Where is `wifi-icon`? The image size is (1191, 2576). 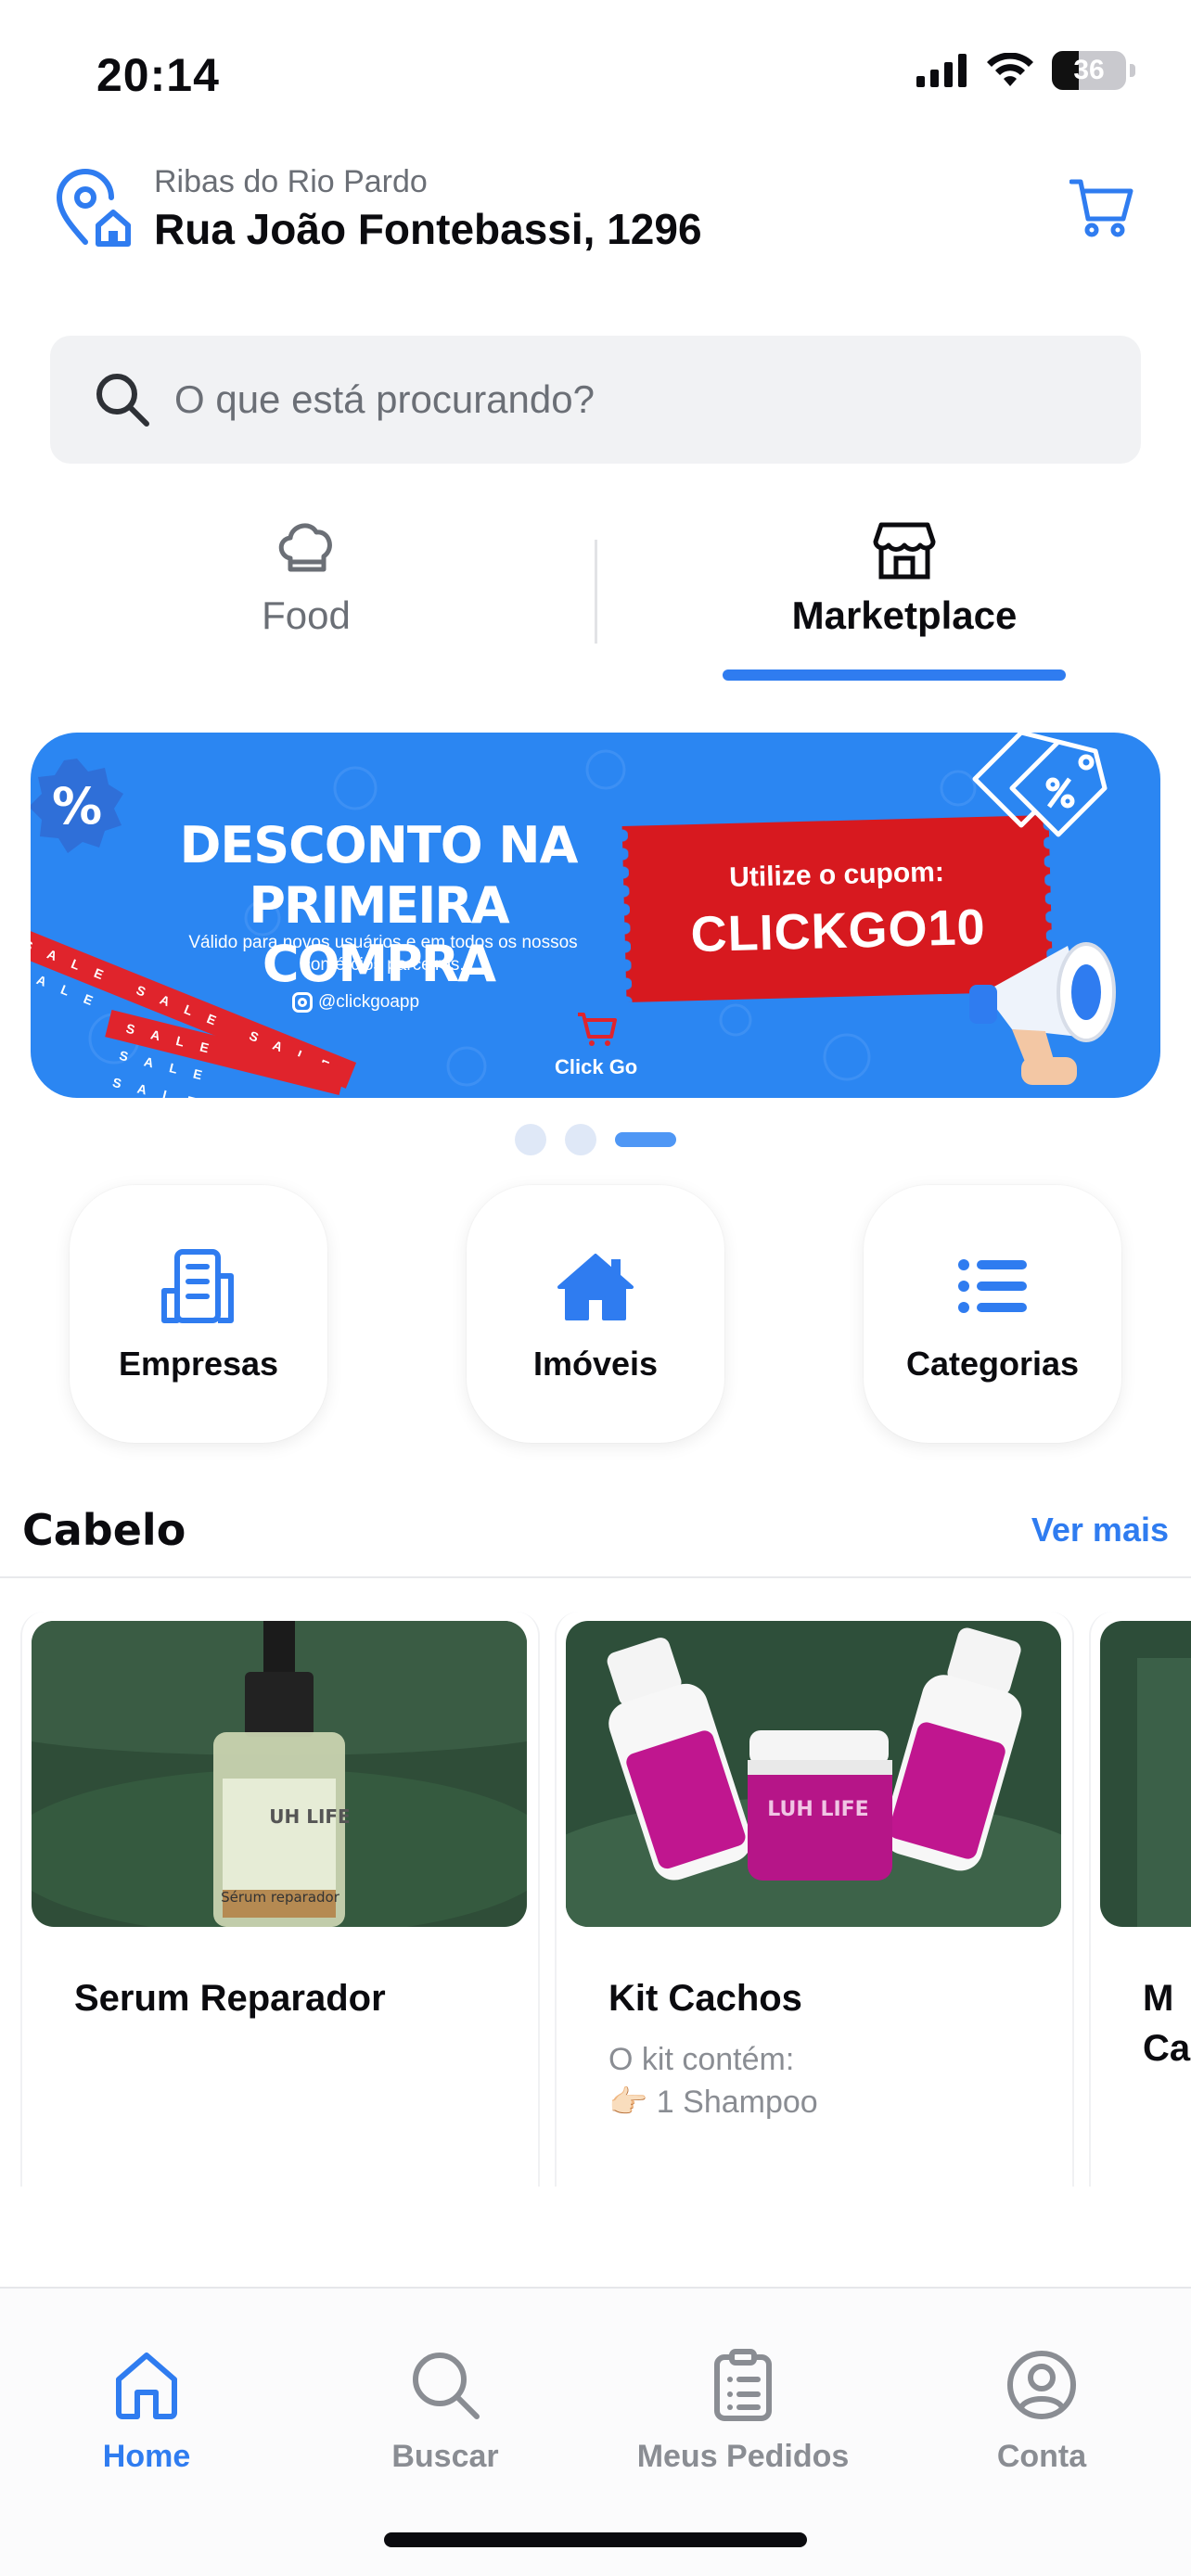 wifi-icon is located at coordinates (1010, 69).